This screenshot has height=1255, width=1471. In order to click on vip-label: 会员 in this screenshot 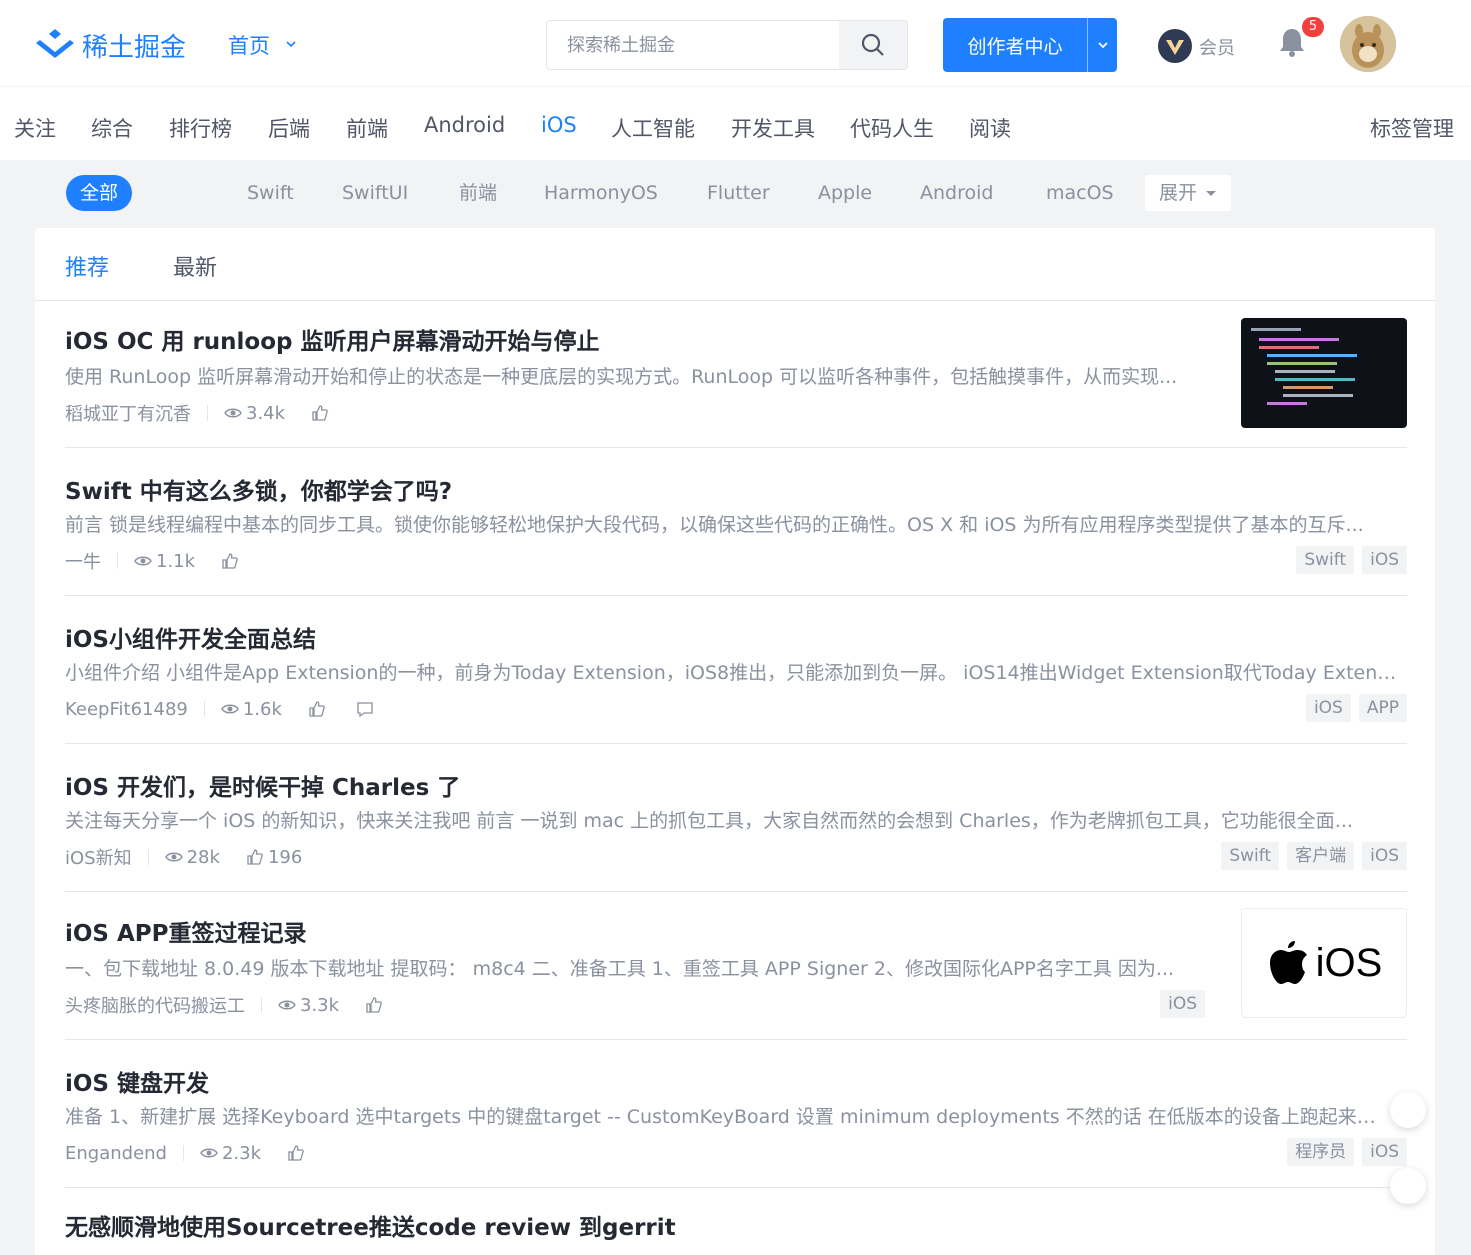, I will do `click(1217, 47)`.